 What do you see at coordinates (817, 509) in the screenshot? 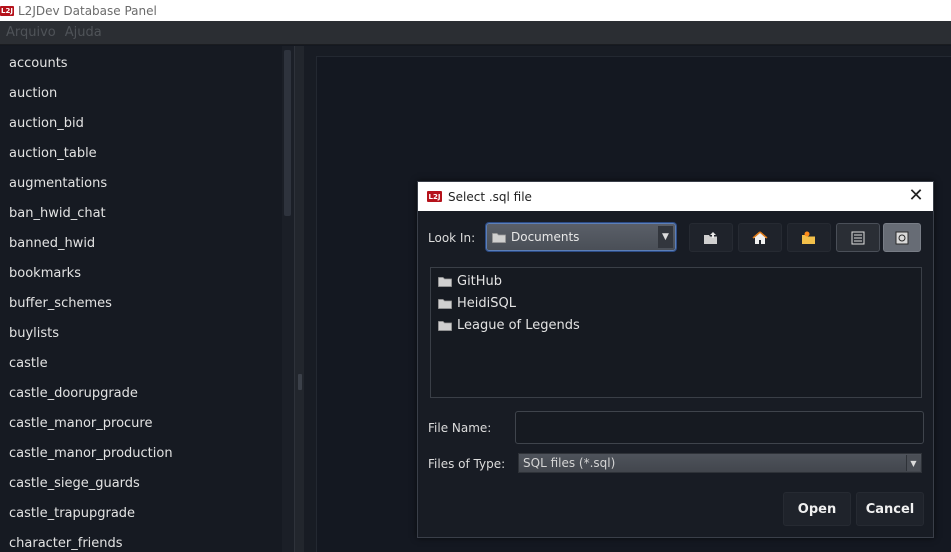
I see `open-button: Open` at bounding box center [817, 509].